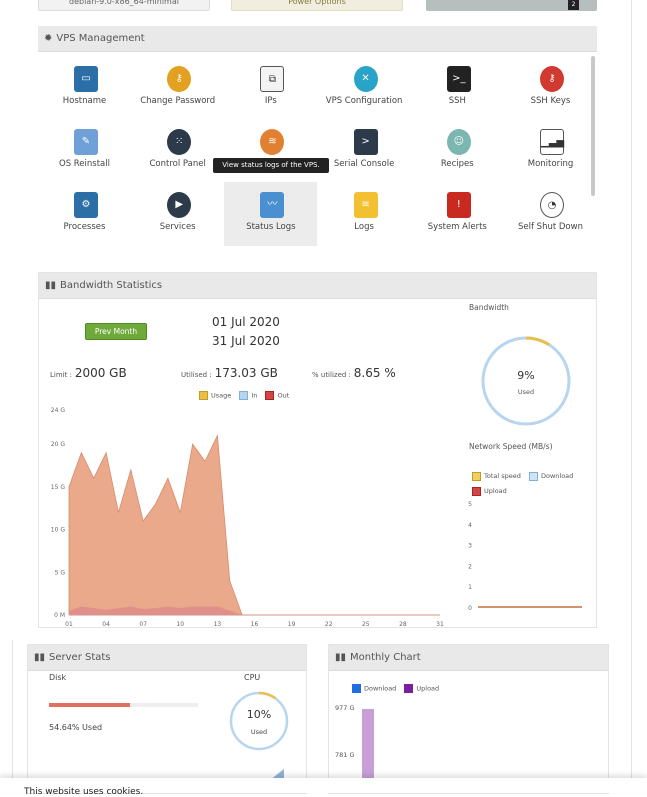 The image size is (647, 797). I want to click on os-template-button: debian-9.0-x86_64-minimal, so click(124, 5).